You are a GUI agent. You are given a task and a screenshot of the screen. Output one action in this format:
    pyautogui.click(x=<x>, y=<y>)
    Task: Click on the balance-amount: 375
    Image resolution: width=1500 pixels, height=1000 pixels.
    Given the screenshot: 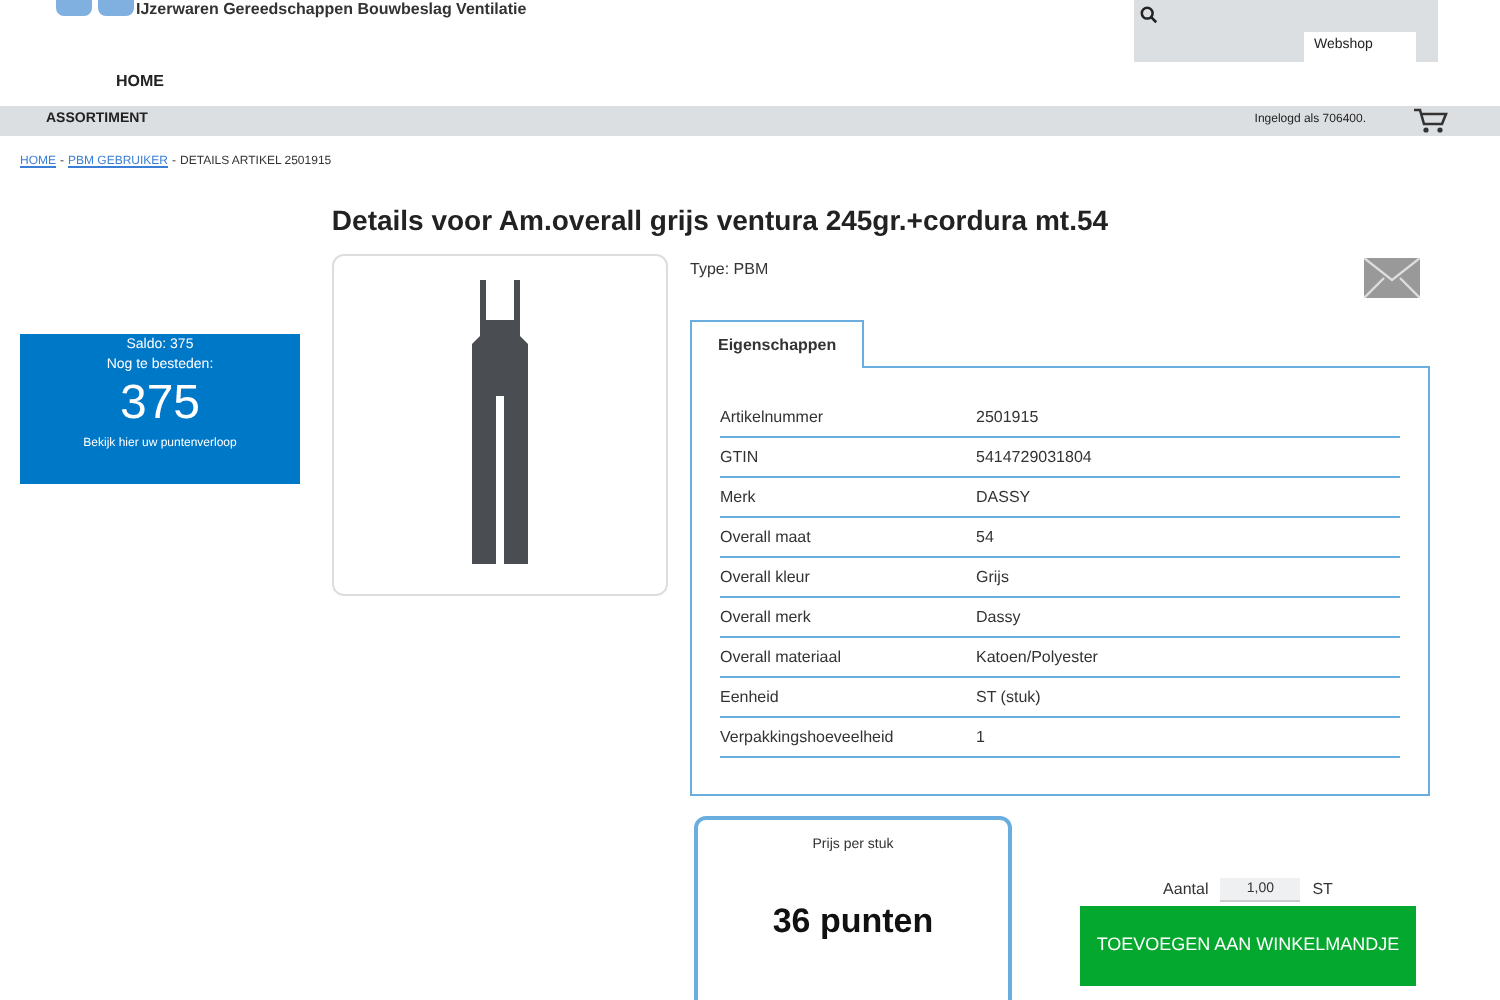 What is the action you would take?
    pyautogui.click(x=160, y=404)
    